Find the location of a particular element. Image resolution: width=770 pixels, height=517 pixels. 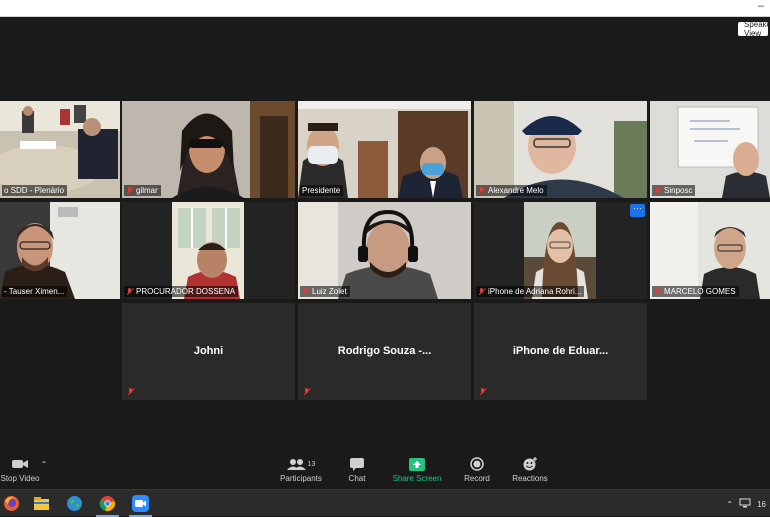

share-screen-icon is located at coordinates (417, 464).